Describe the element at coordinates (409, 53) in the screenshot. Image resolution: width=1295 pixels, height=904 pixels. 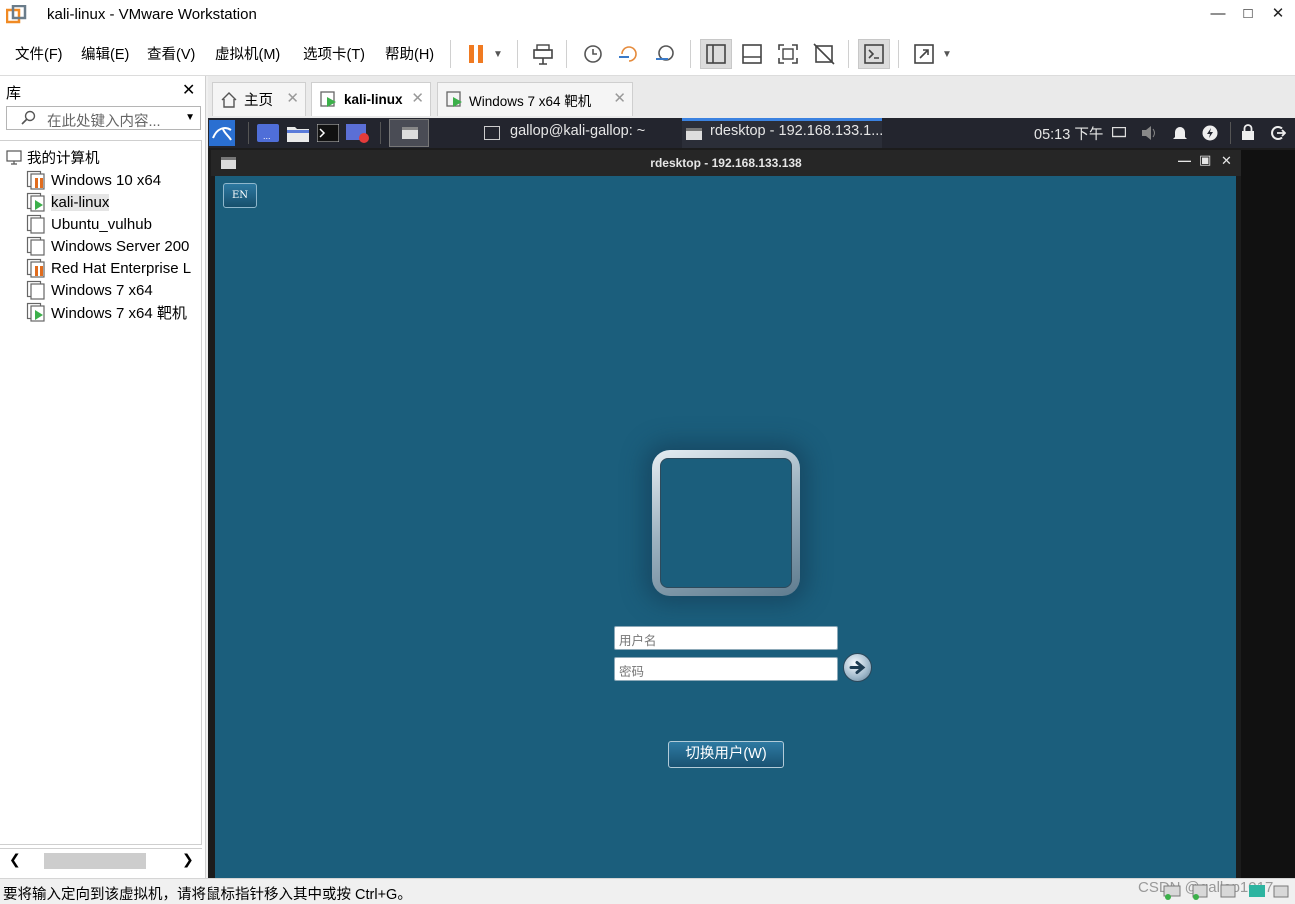
I see `menu-help: 帮助(H)` at that location.